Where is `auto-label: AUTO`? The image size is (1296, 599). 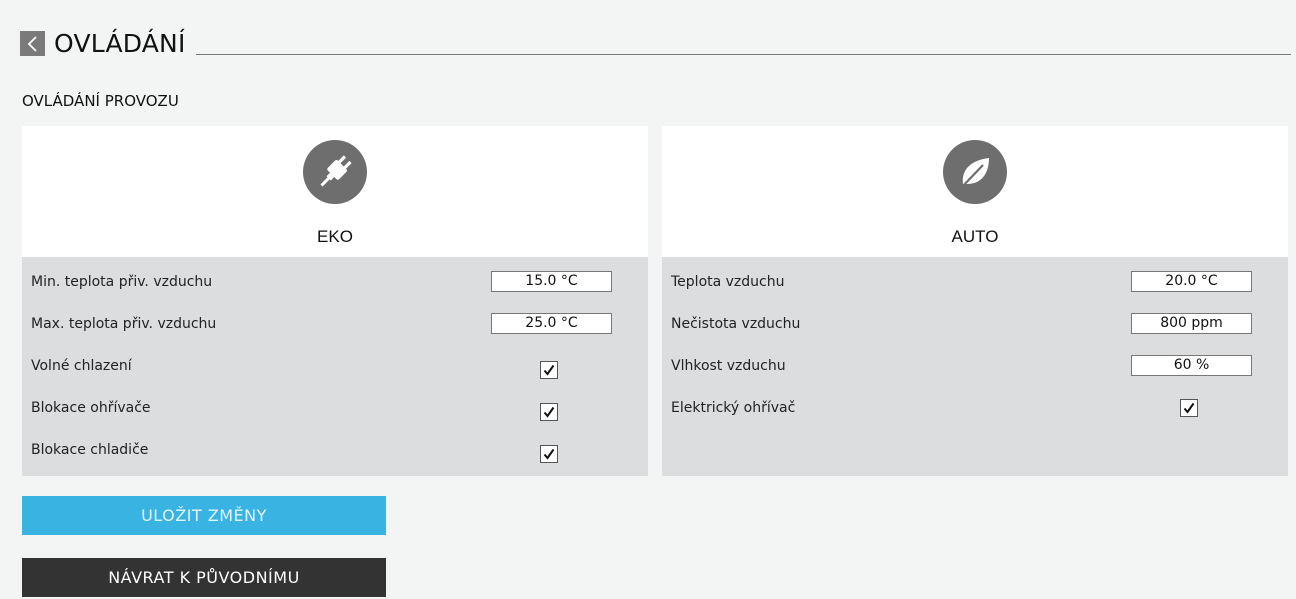 auto-label: AUTO is located at coordinates (975, 236).